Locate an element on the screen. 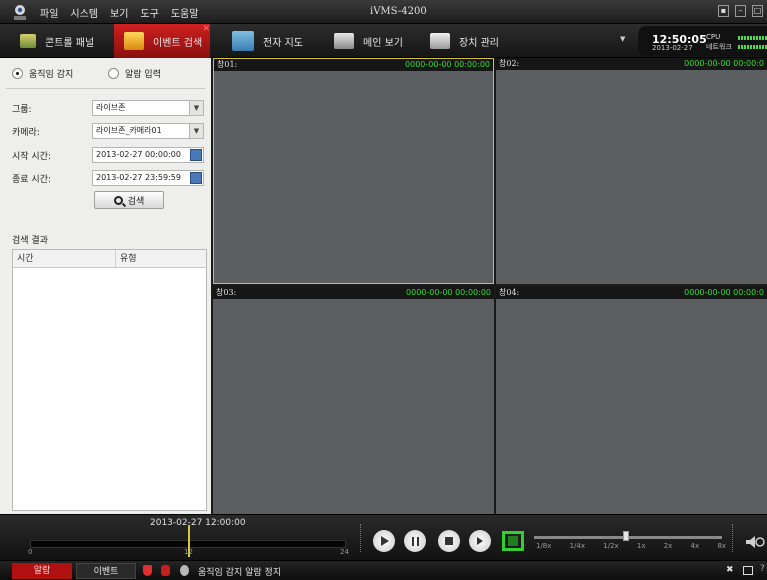  video-pane-4: 창04: 0000-00-00 00:00:0 is located at coordinates (631, 400).